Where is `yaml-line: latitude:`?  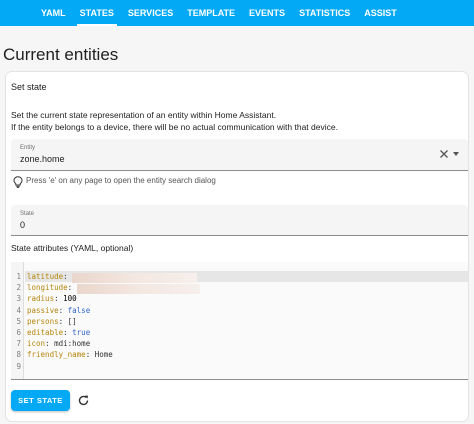 yaml-line: latitude: is located at coordinates (112, 277).